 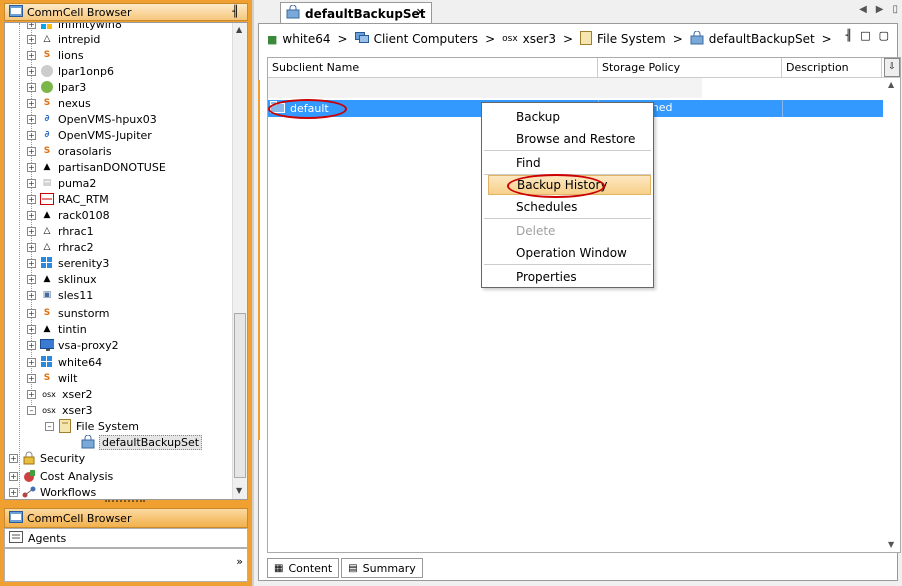 I want to click on breadcrumb-xser3: xser3, so click(x=539, y=39).